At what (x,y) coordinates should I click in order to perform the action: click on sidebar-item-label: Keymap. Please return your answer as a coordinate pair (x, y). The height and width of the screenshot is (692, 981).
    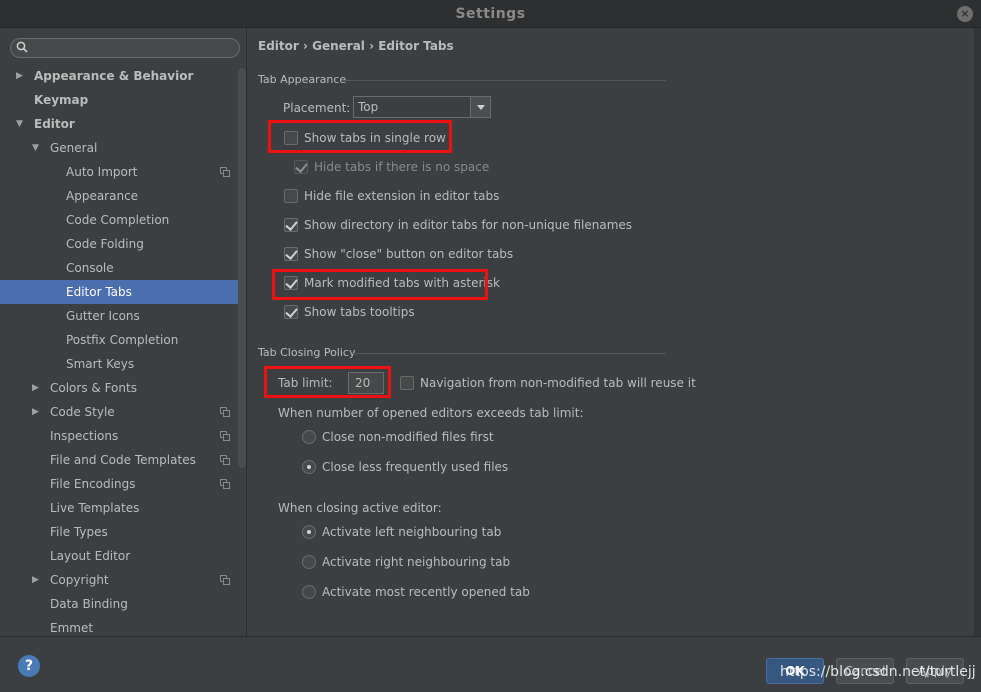
    Looking at the image, I should click on (61, 100).